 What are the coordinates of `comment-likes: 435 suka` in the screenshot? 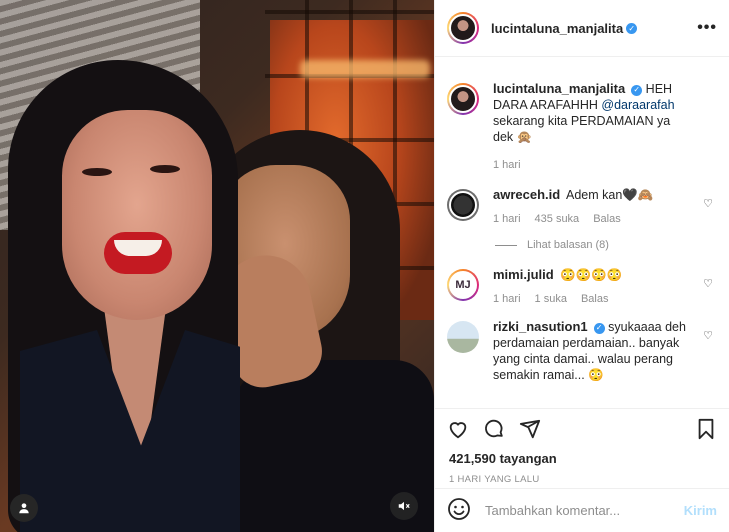 It's located at (557, 219).